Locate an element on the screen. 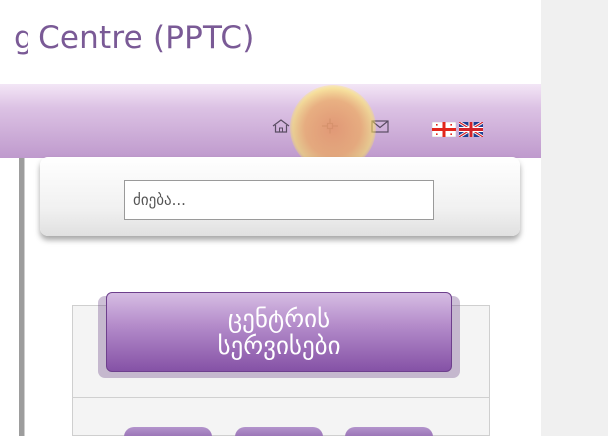 The width and height of the screenshot is (608, 436). english-flag-icon is located at coordinates (471, 129).